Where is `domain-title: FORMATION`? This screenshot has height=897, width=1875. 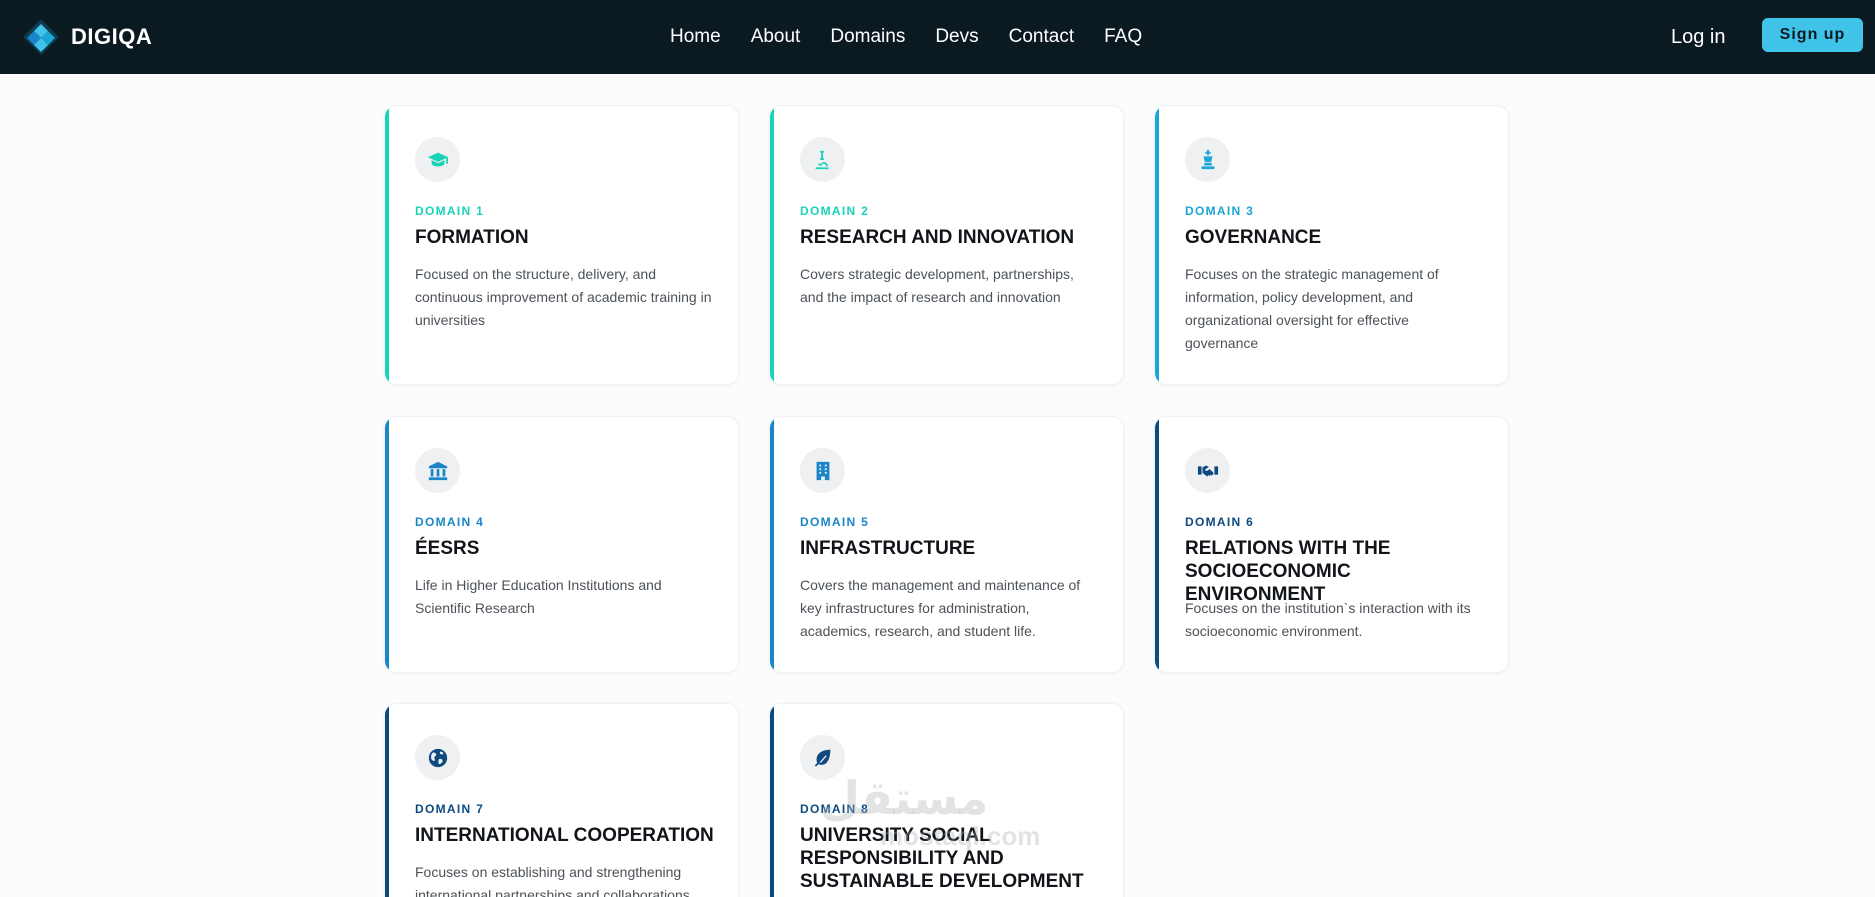
domain-title: FORMATION is located at coordinates (472, 237).